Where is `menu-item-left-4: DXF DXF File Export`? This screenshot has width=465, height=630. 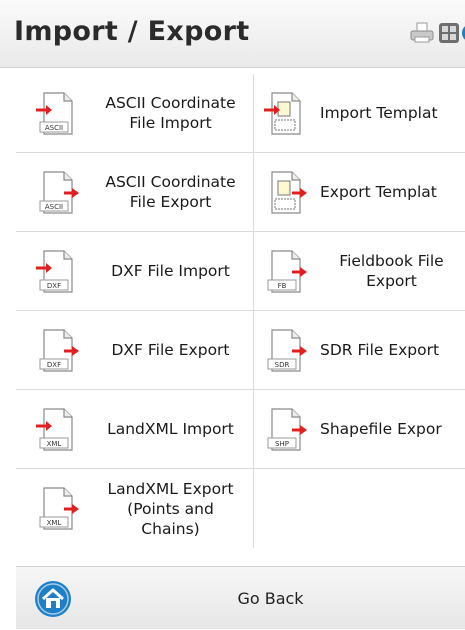 menu-item-left-4: DXF DXF File Export is located at coordinates (135, 350).